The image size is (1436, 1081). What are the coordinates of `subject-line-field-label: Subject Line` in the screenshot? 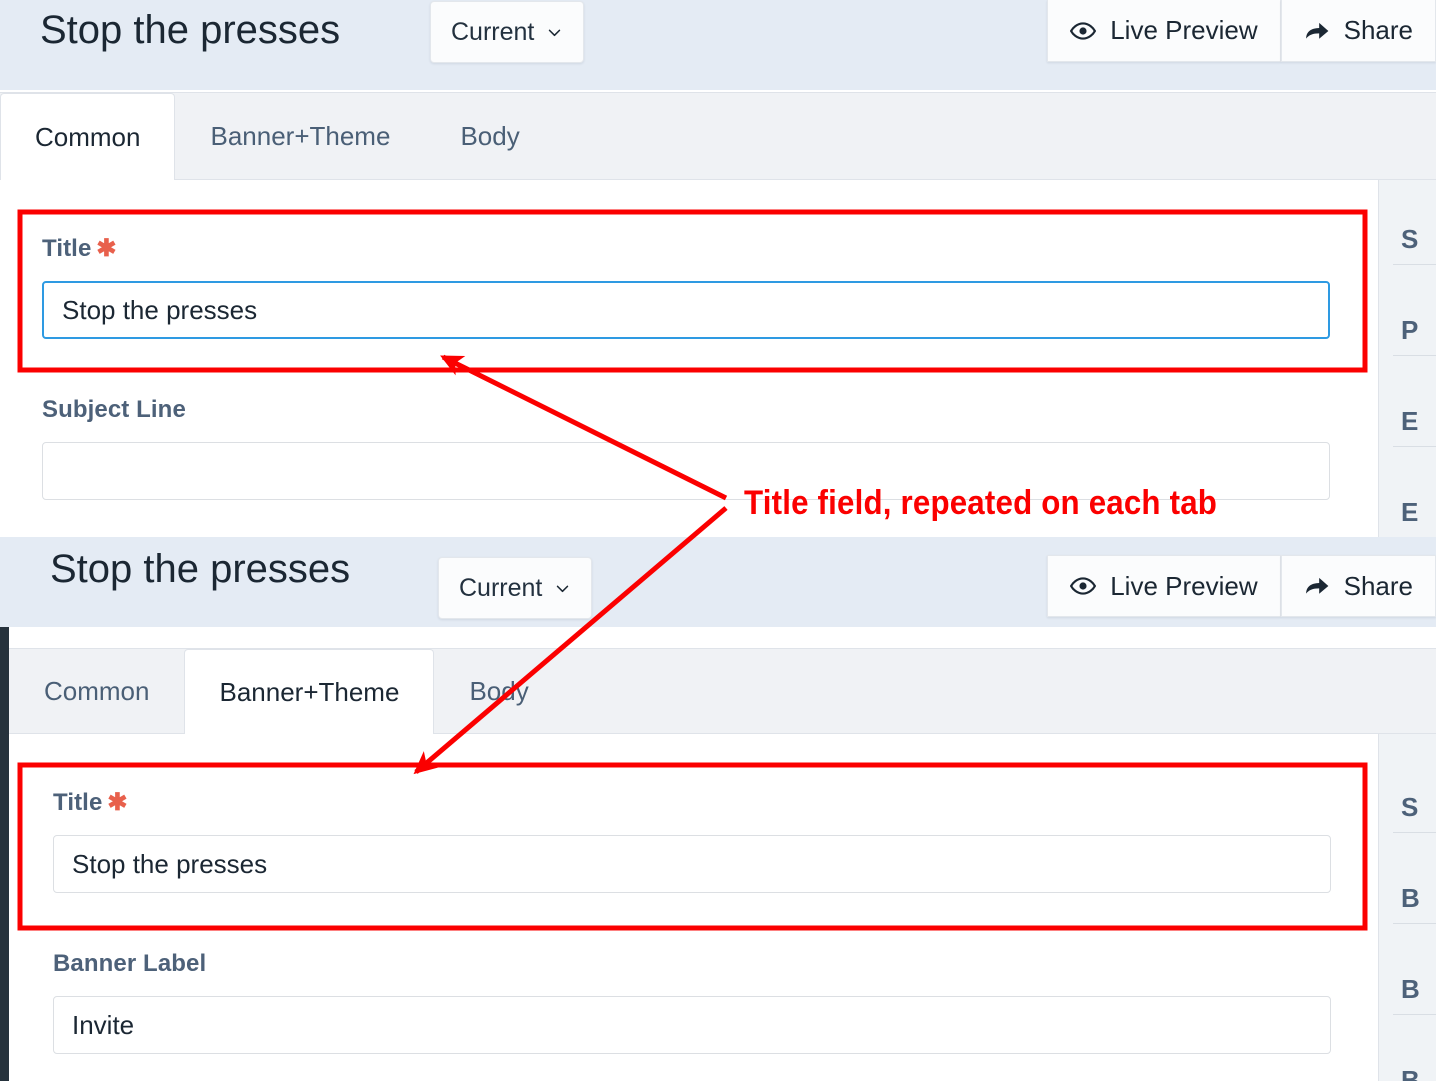 It's located at (114, 409).